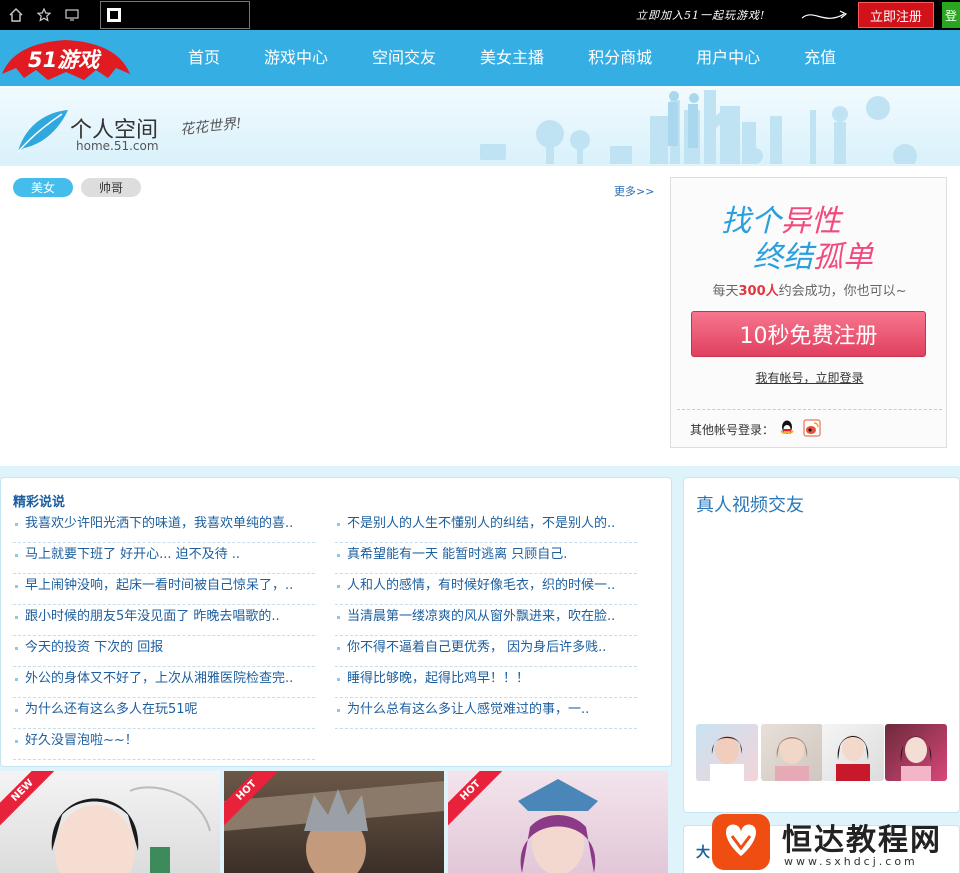  Describe the element at coordinates (862, 840) in the screenshot. I see `watermark-name: 恒达教程网` at that location.